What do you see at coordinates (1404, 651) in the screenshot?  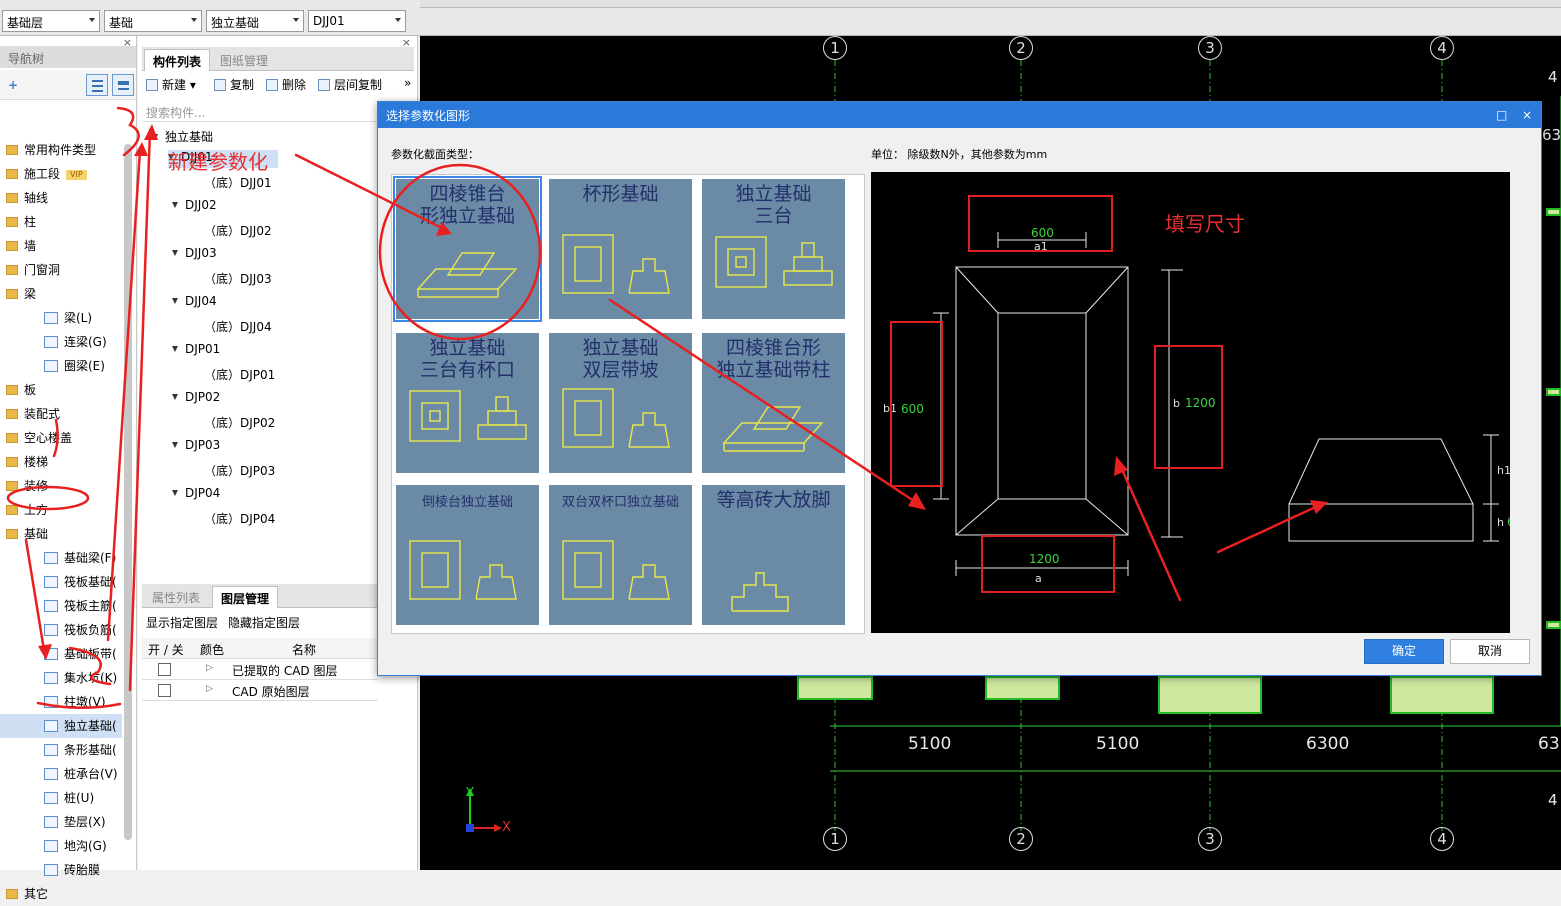 I see `ok-button: 确定` at bounding box center [1404, 651].